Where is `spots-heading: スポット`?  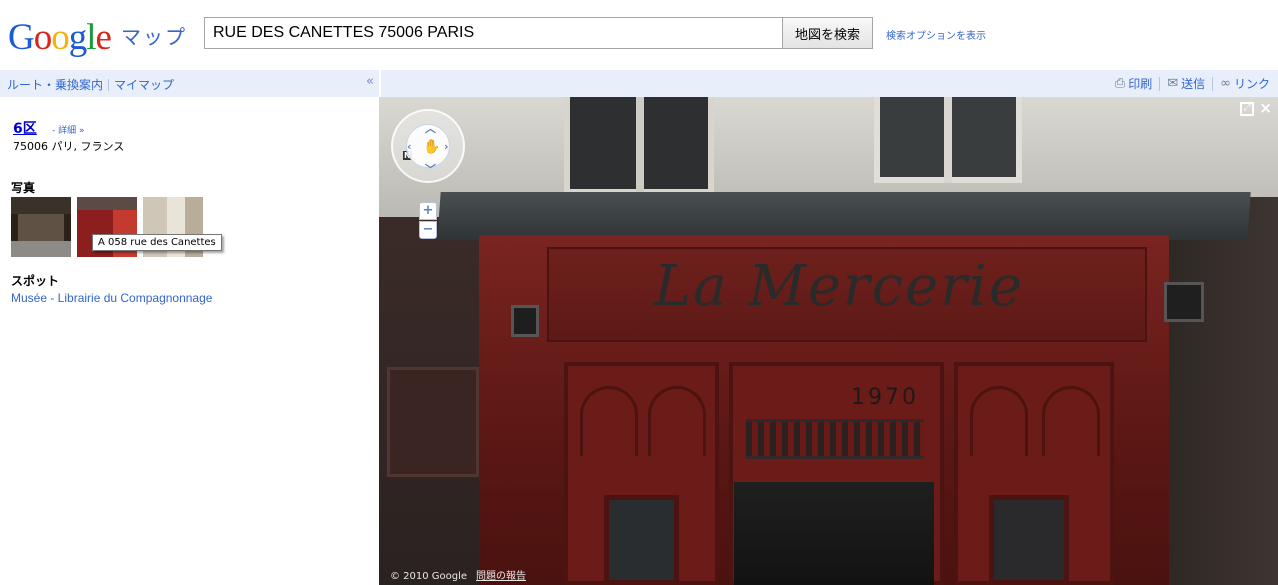 spots-heading: スポット is located at coordinates (35, 281).